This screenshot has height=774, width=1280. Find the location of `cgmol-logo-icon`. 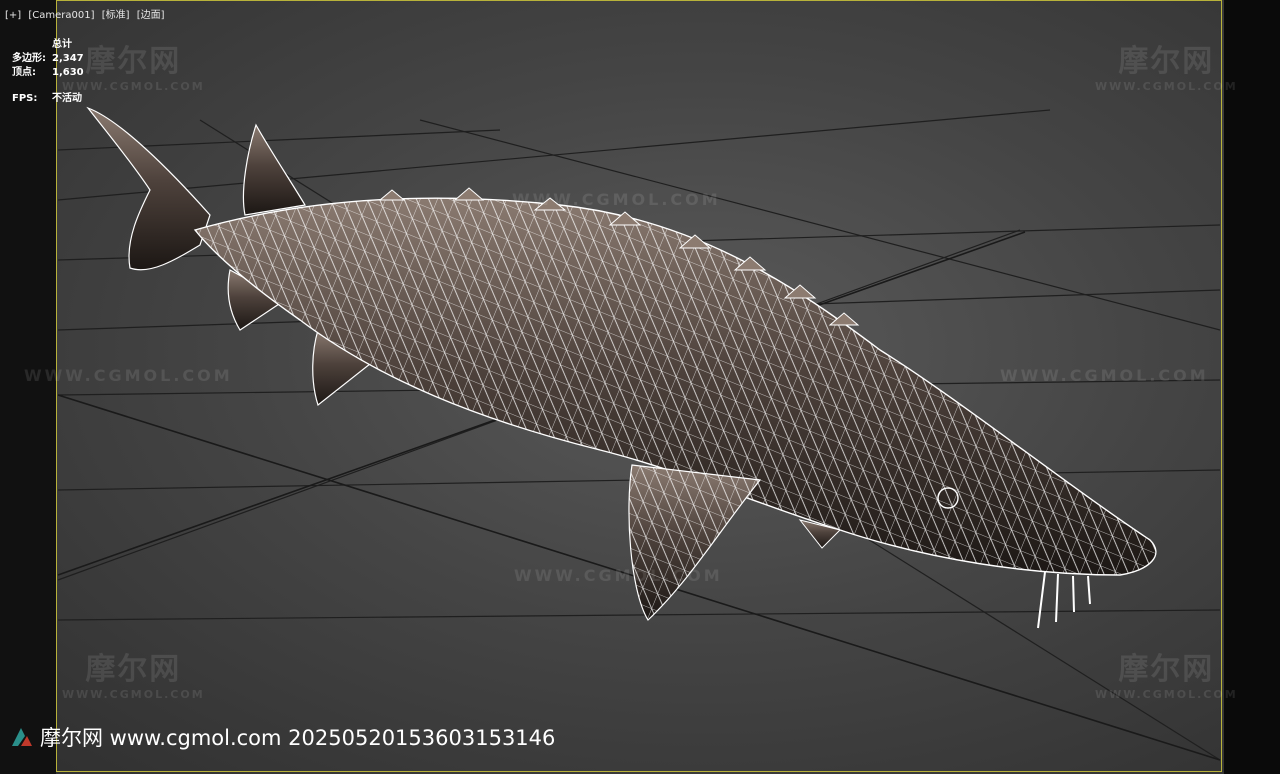

cgmol-logo-icon is located at coordinates (22, 737).